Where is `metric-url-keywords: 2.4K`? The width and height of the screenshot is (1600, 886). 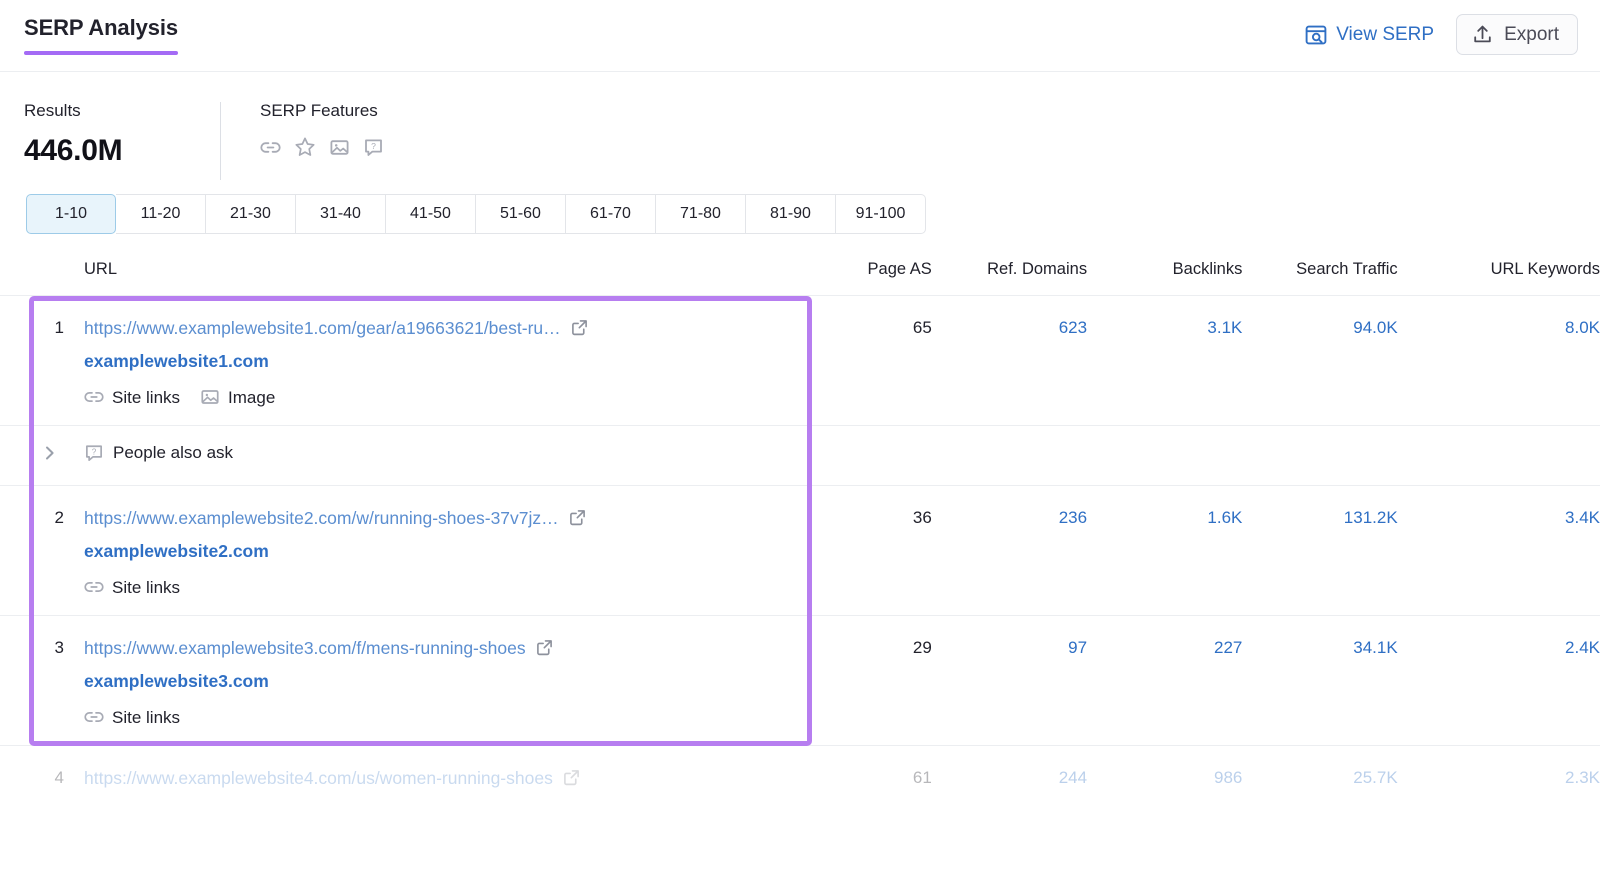 metric-url-keywords: 2.4K is located at coordinates (1498, 680).